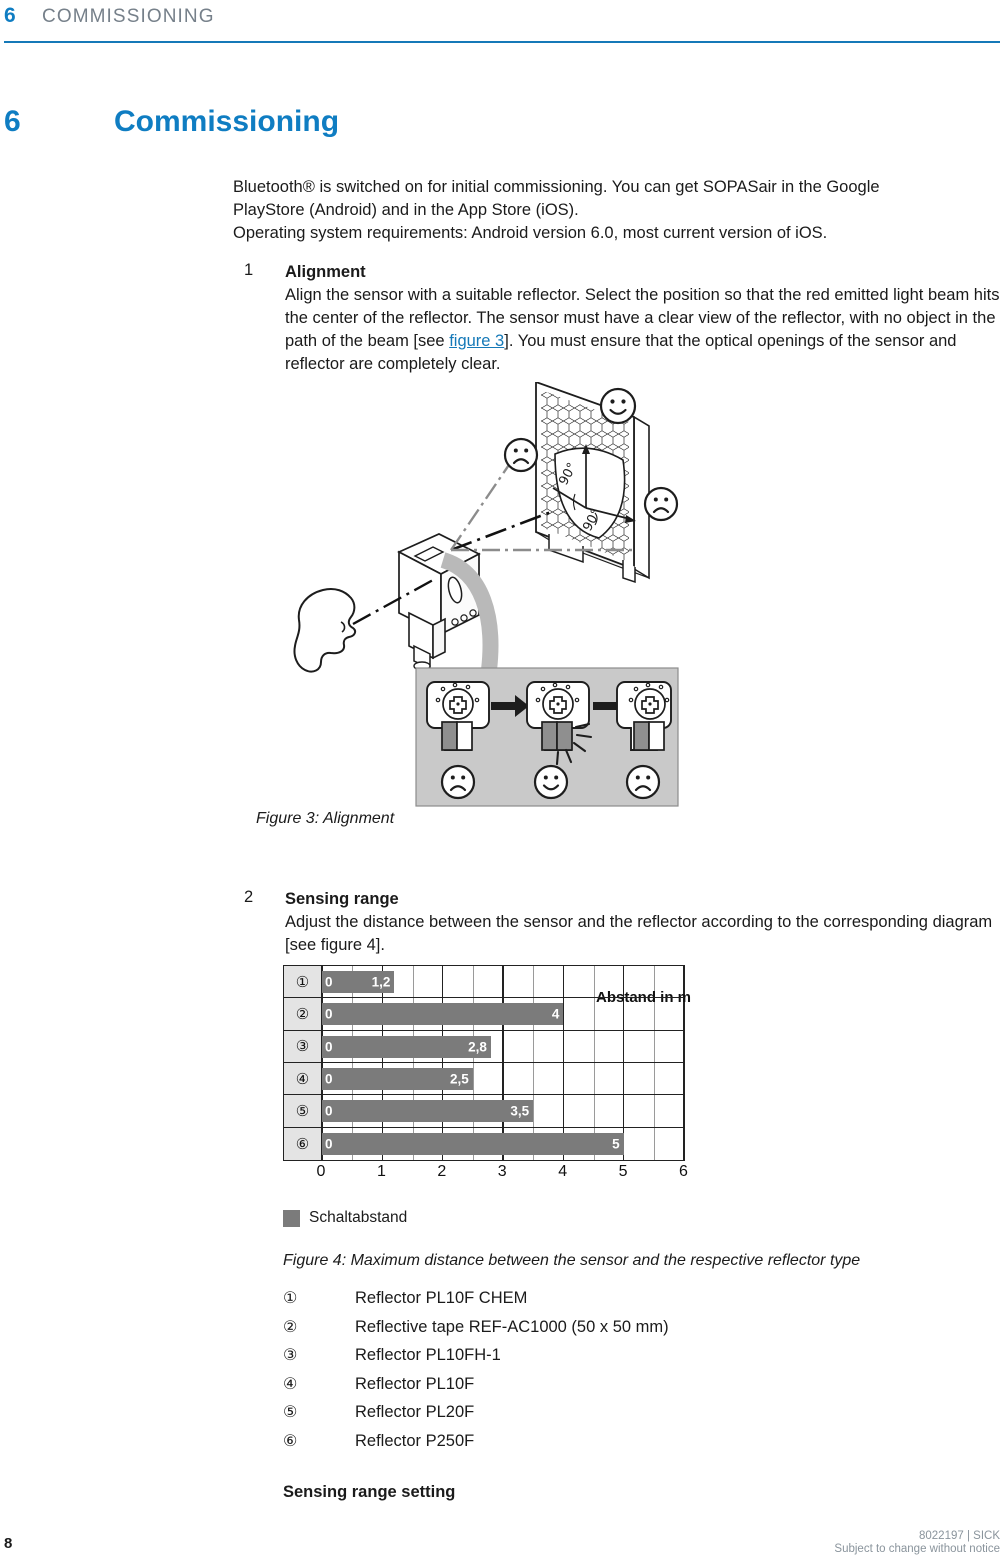 Image resolution: width=1004 pixels, height=1560 pixels. Describe the element at coordinates (493, 594) in the screenshot. I see `figure-3-illustration: 90° 90°` at that location.